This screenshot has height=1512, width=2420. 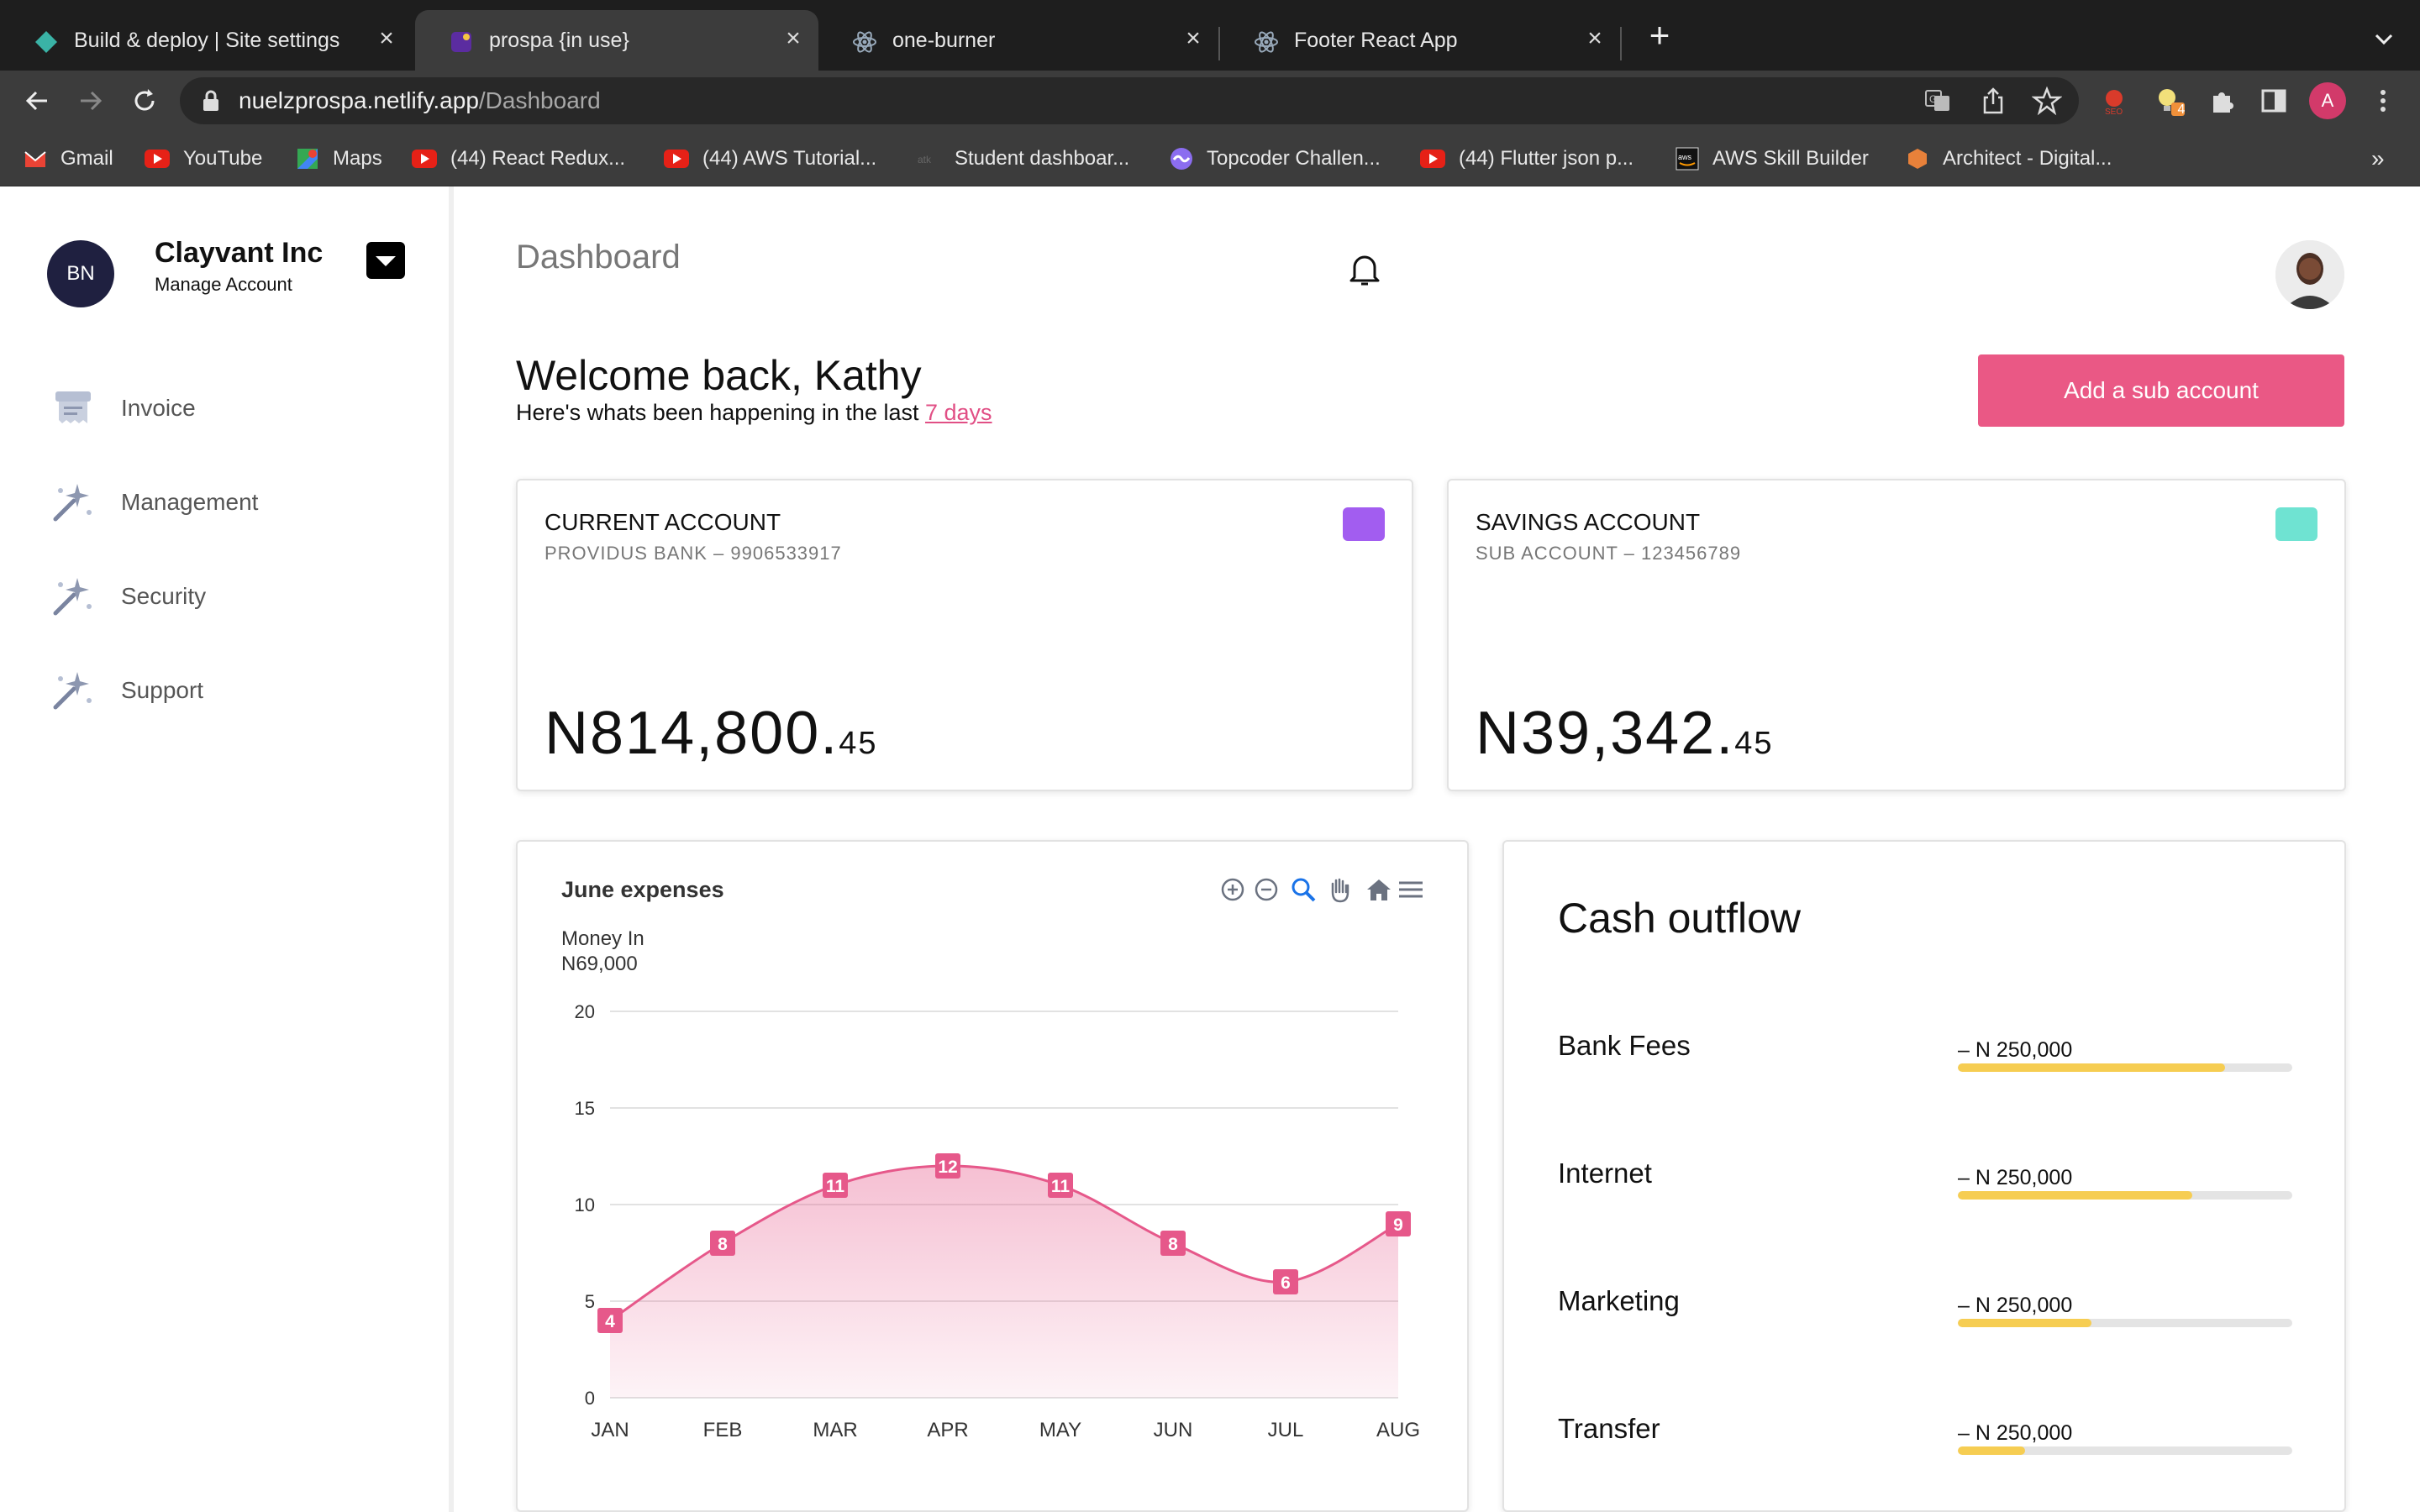 I want to click on bookmark-item: Gmail, so click(x=68, y=158).